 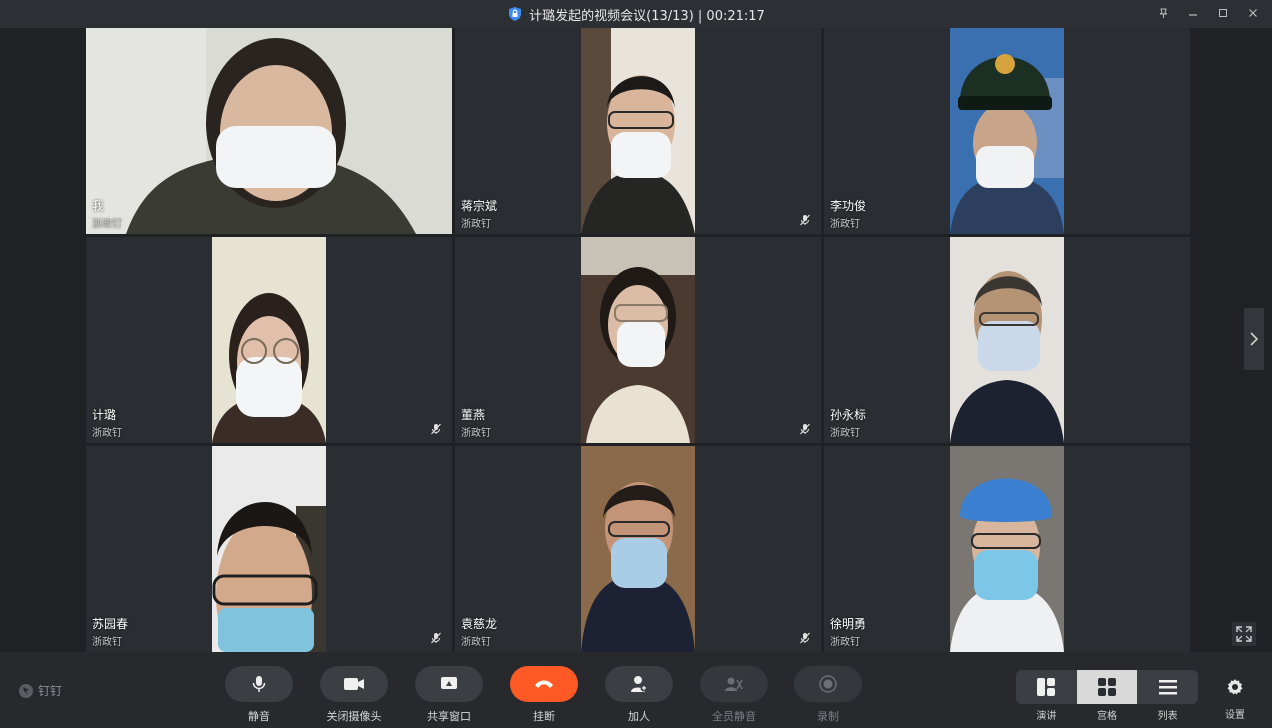 I want to click on participant-tile: 徐明勇 浙政钉, so click(x=1007, y=549).